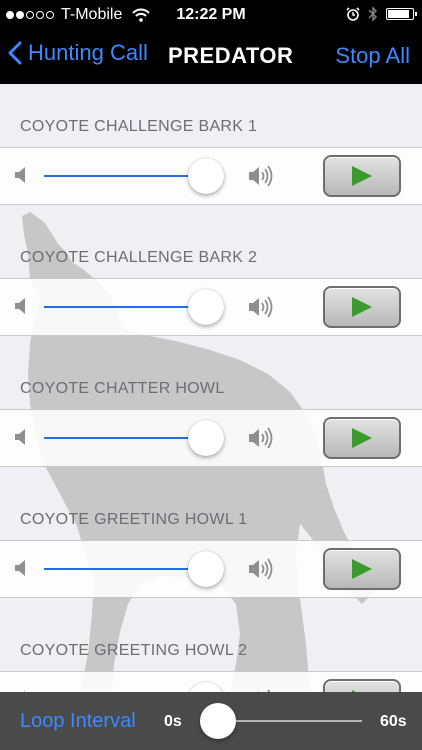 This screenshot has width=422, height=750. What do you see at coordinates (139, 126) in the screenshot?
I see `sound-title: COYOTE CHALLENGE BARK 1` at bounding box center [139, 126].